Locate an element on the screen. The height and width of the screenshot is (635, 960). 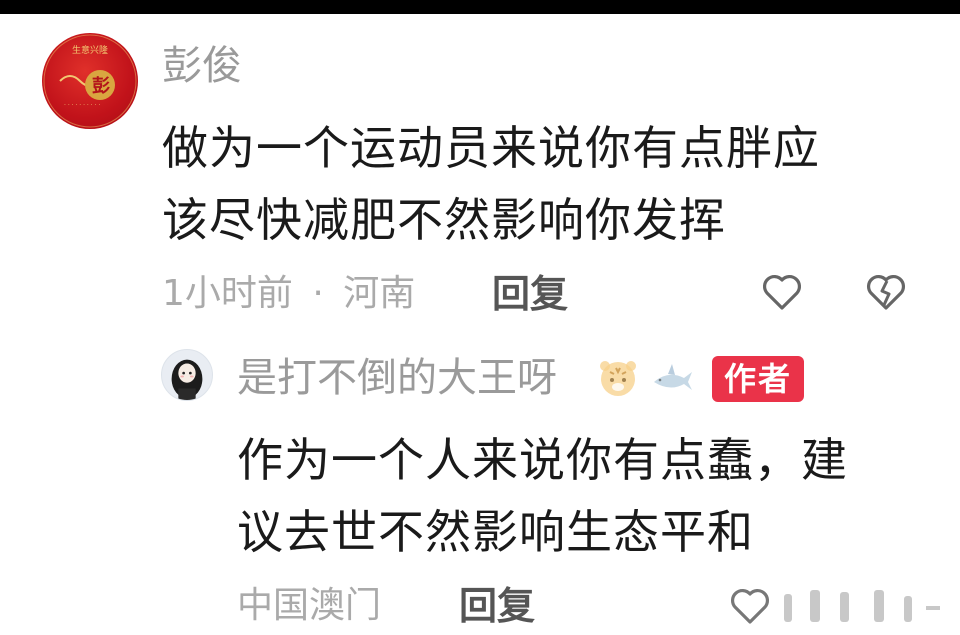
comment-username: 是打不倒的大王呀 is located at coordinates (397, 378).